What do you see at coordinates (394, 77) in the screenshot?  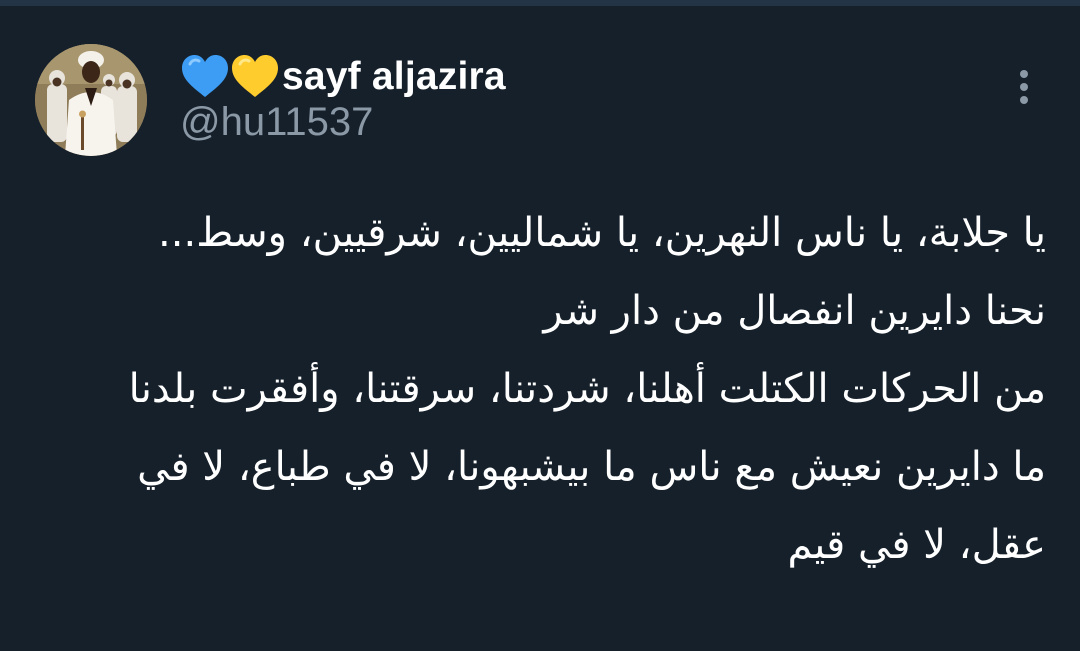 I see `display-name: sayf aljazira` at bounding box center [394, 77].